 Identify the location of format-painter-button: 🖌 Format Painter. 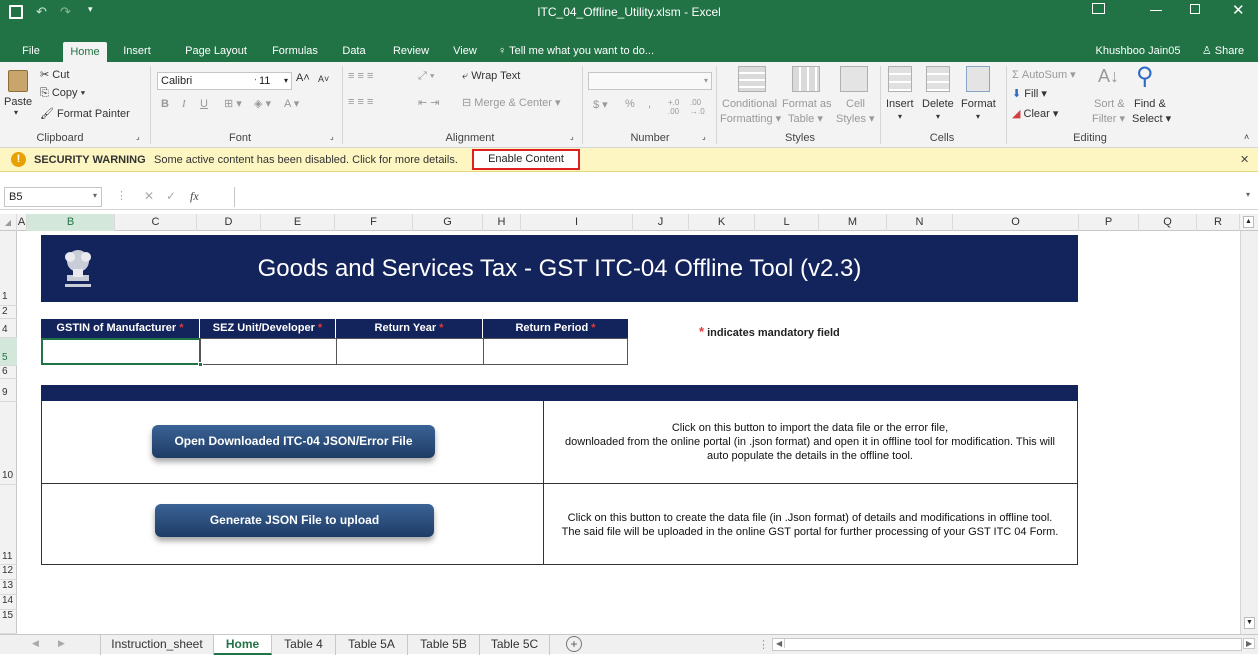
(85, 113).